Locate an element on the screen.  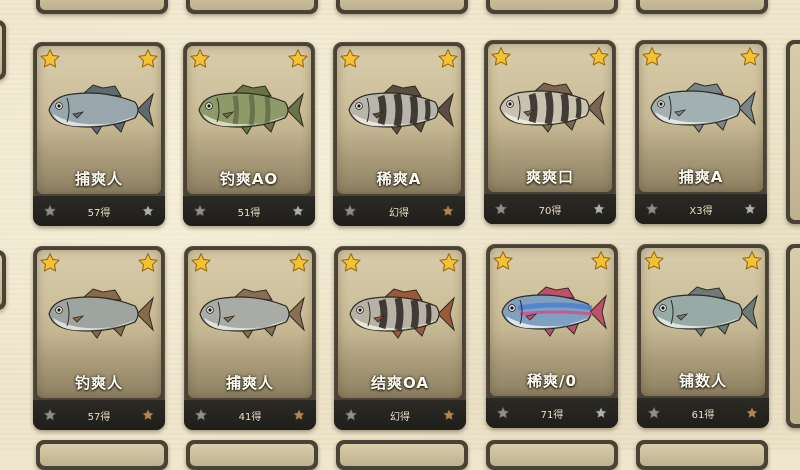
fish-card: 稀爽A 幻得 is located at coordinates (399, 134).